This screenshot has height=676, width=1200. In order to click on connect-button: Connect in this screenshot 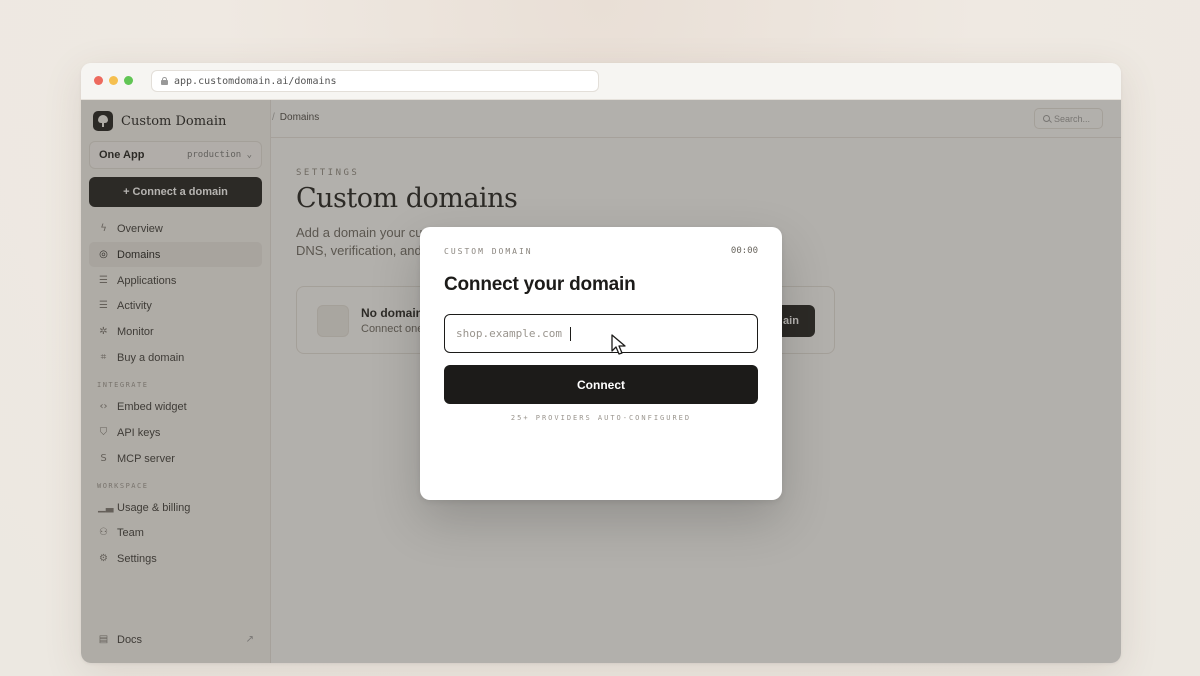, I will do `click(601, 384)`.